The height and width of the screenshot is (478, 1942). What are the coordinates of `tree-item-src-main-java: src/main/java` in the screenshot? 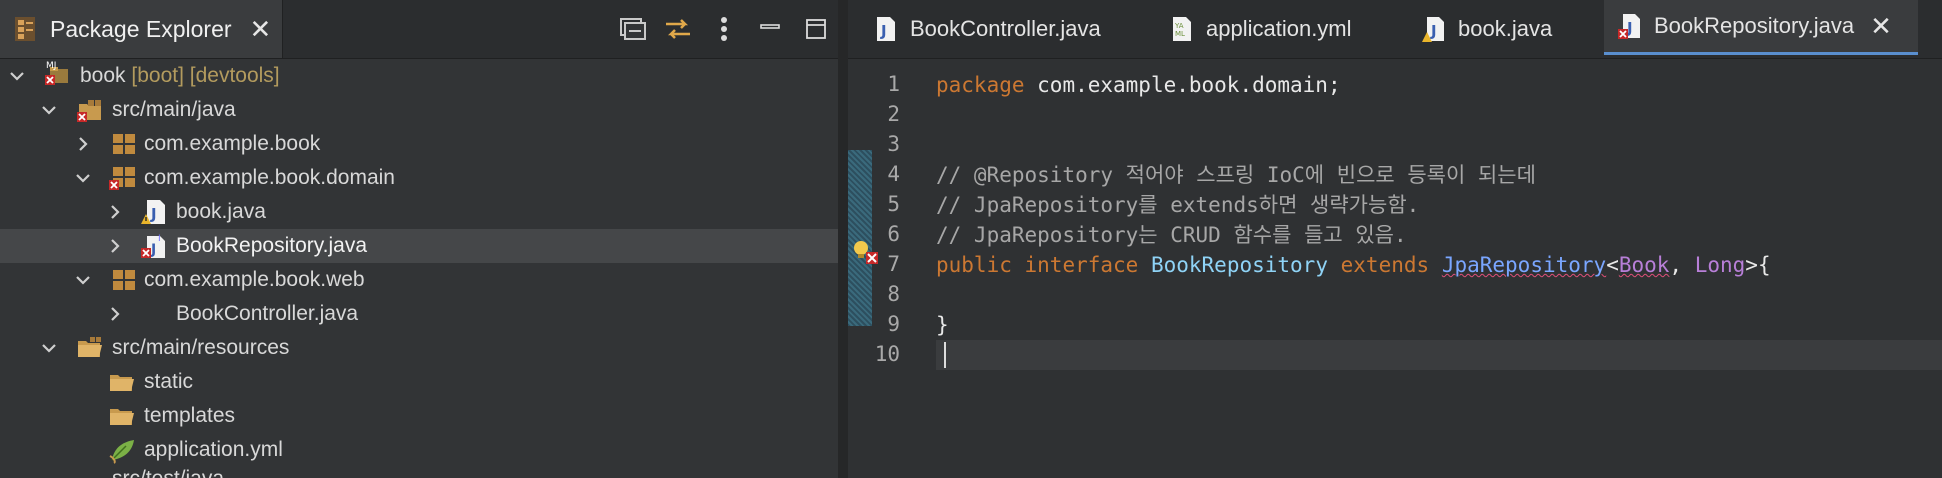 It's located at (420, 110).